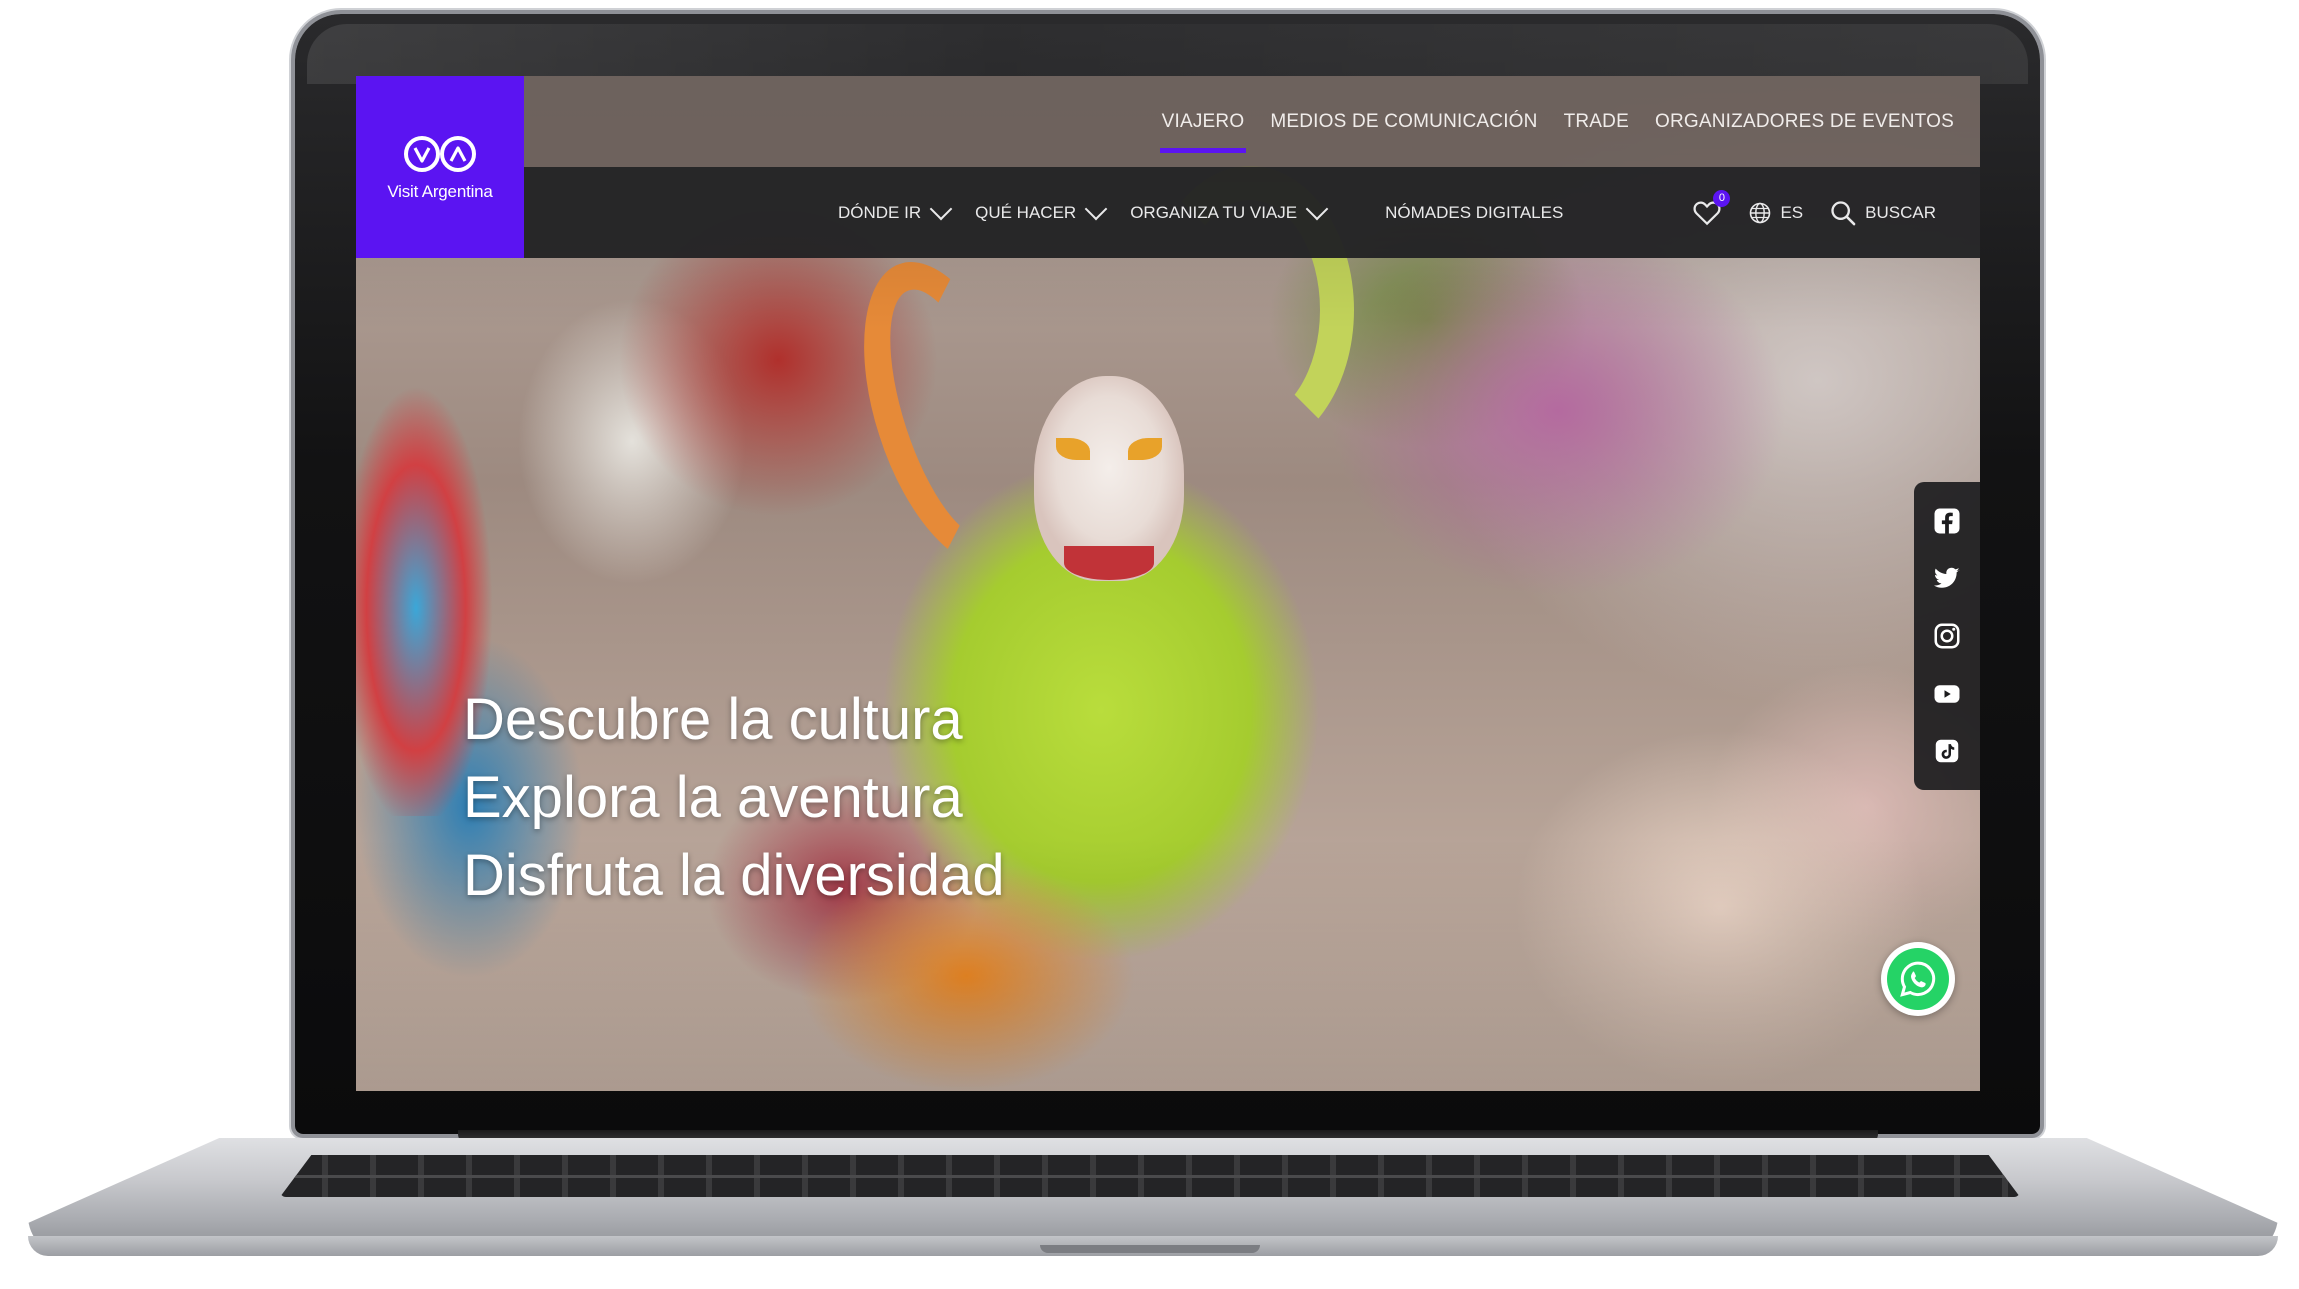 This screenshot has width=2299, height=1289. Describe the element at coordinates (1900, 212) in the screenshot. I see `search-label: BUSCAR` at that location.